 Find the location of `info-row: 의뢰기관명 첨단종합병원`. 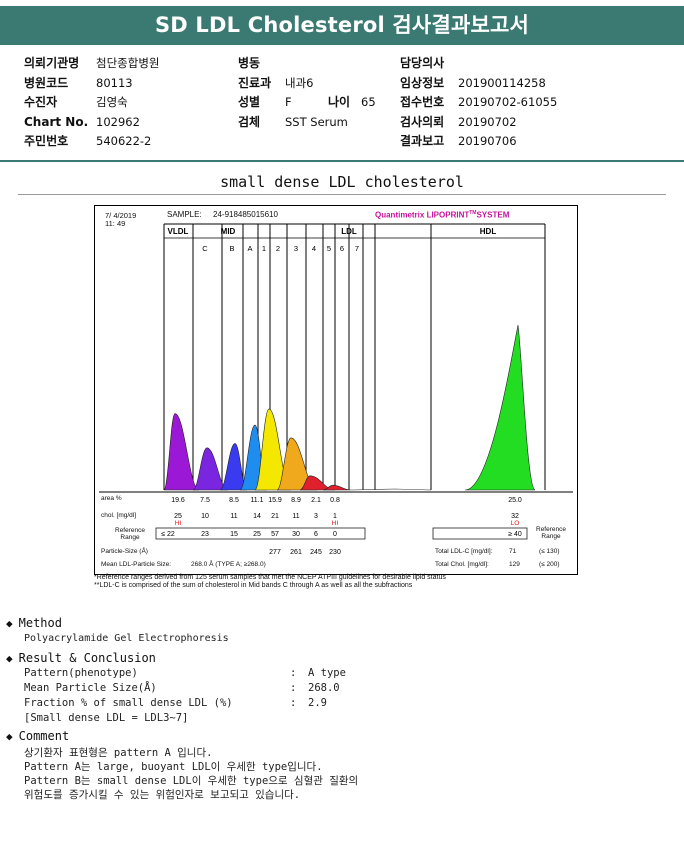

info-row: 의뢰기관명 첨단종합병원 is located at coordinates (91, 64).